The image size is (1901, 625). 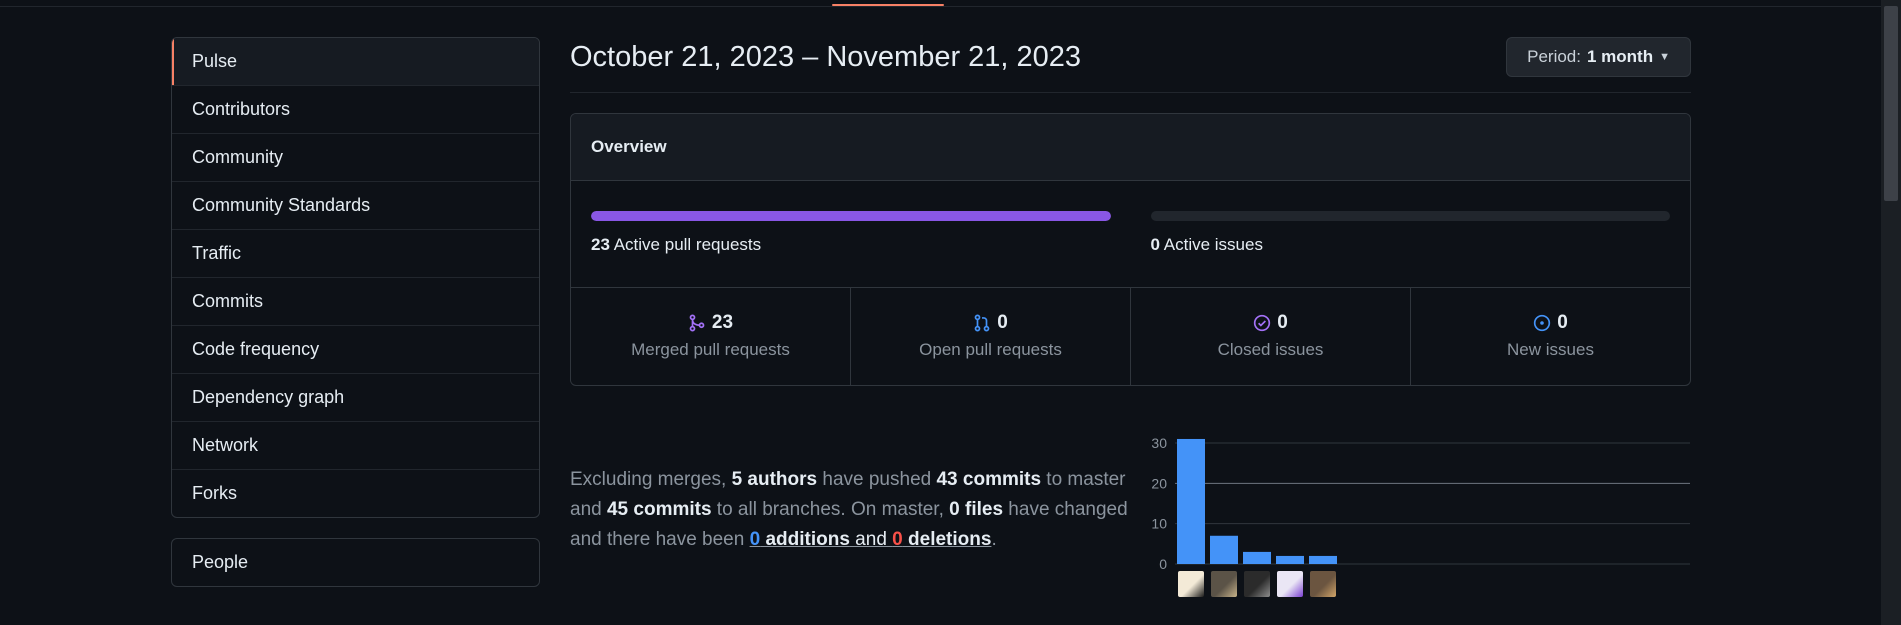 I want to click on authors-count: 5 authors, so click(x=774, y=479).